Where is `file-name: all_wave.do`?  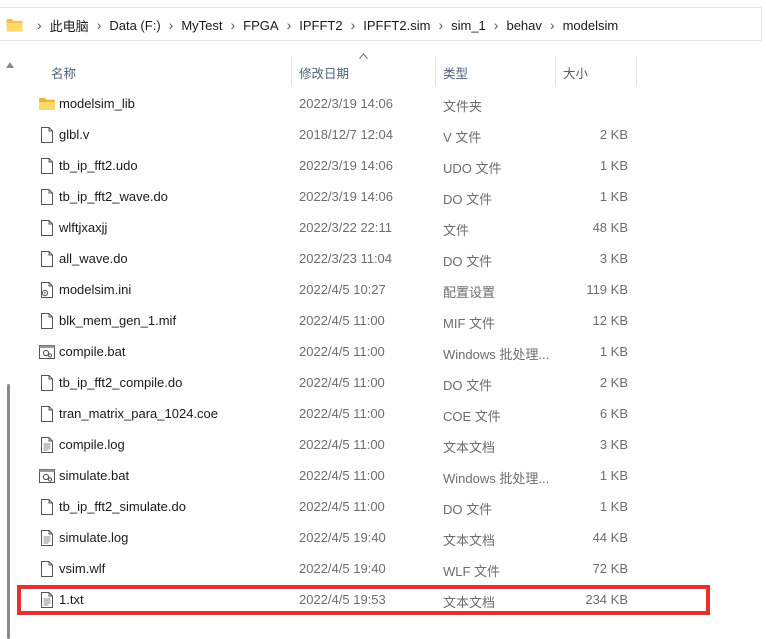 file-name: all_wave.do is located at coordinates (93, 258).